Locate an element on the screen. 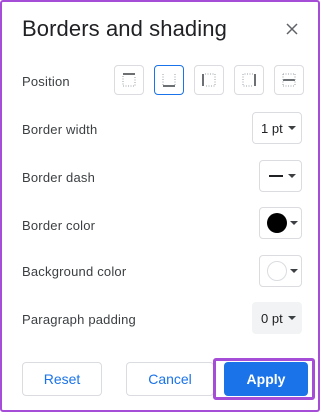 Image resolution: width=320 pixels, height=412 pixels. position-all-button is located at coordinates (169, 80).